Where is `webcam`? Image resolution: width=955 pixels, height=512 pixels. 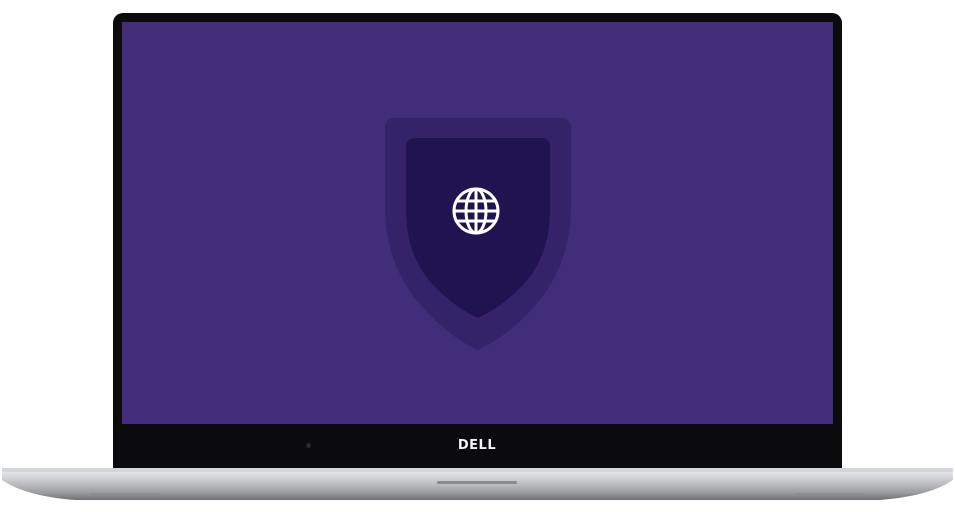
webcam is located at coordinates (308, 445).